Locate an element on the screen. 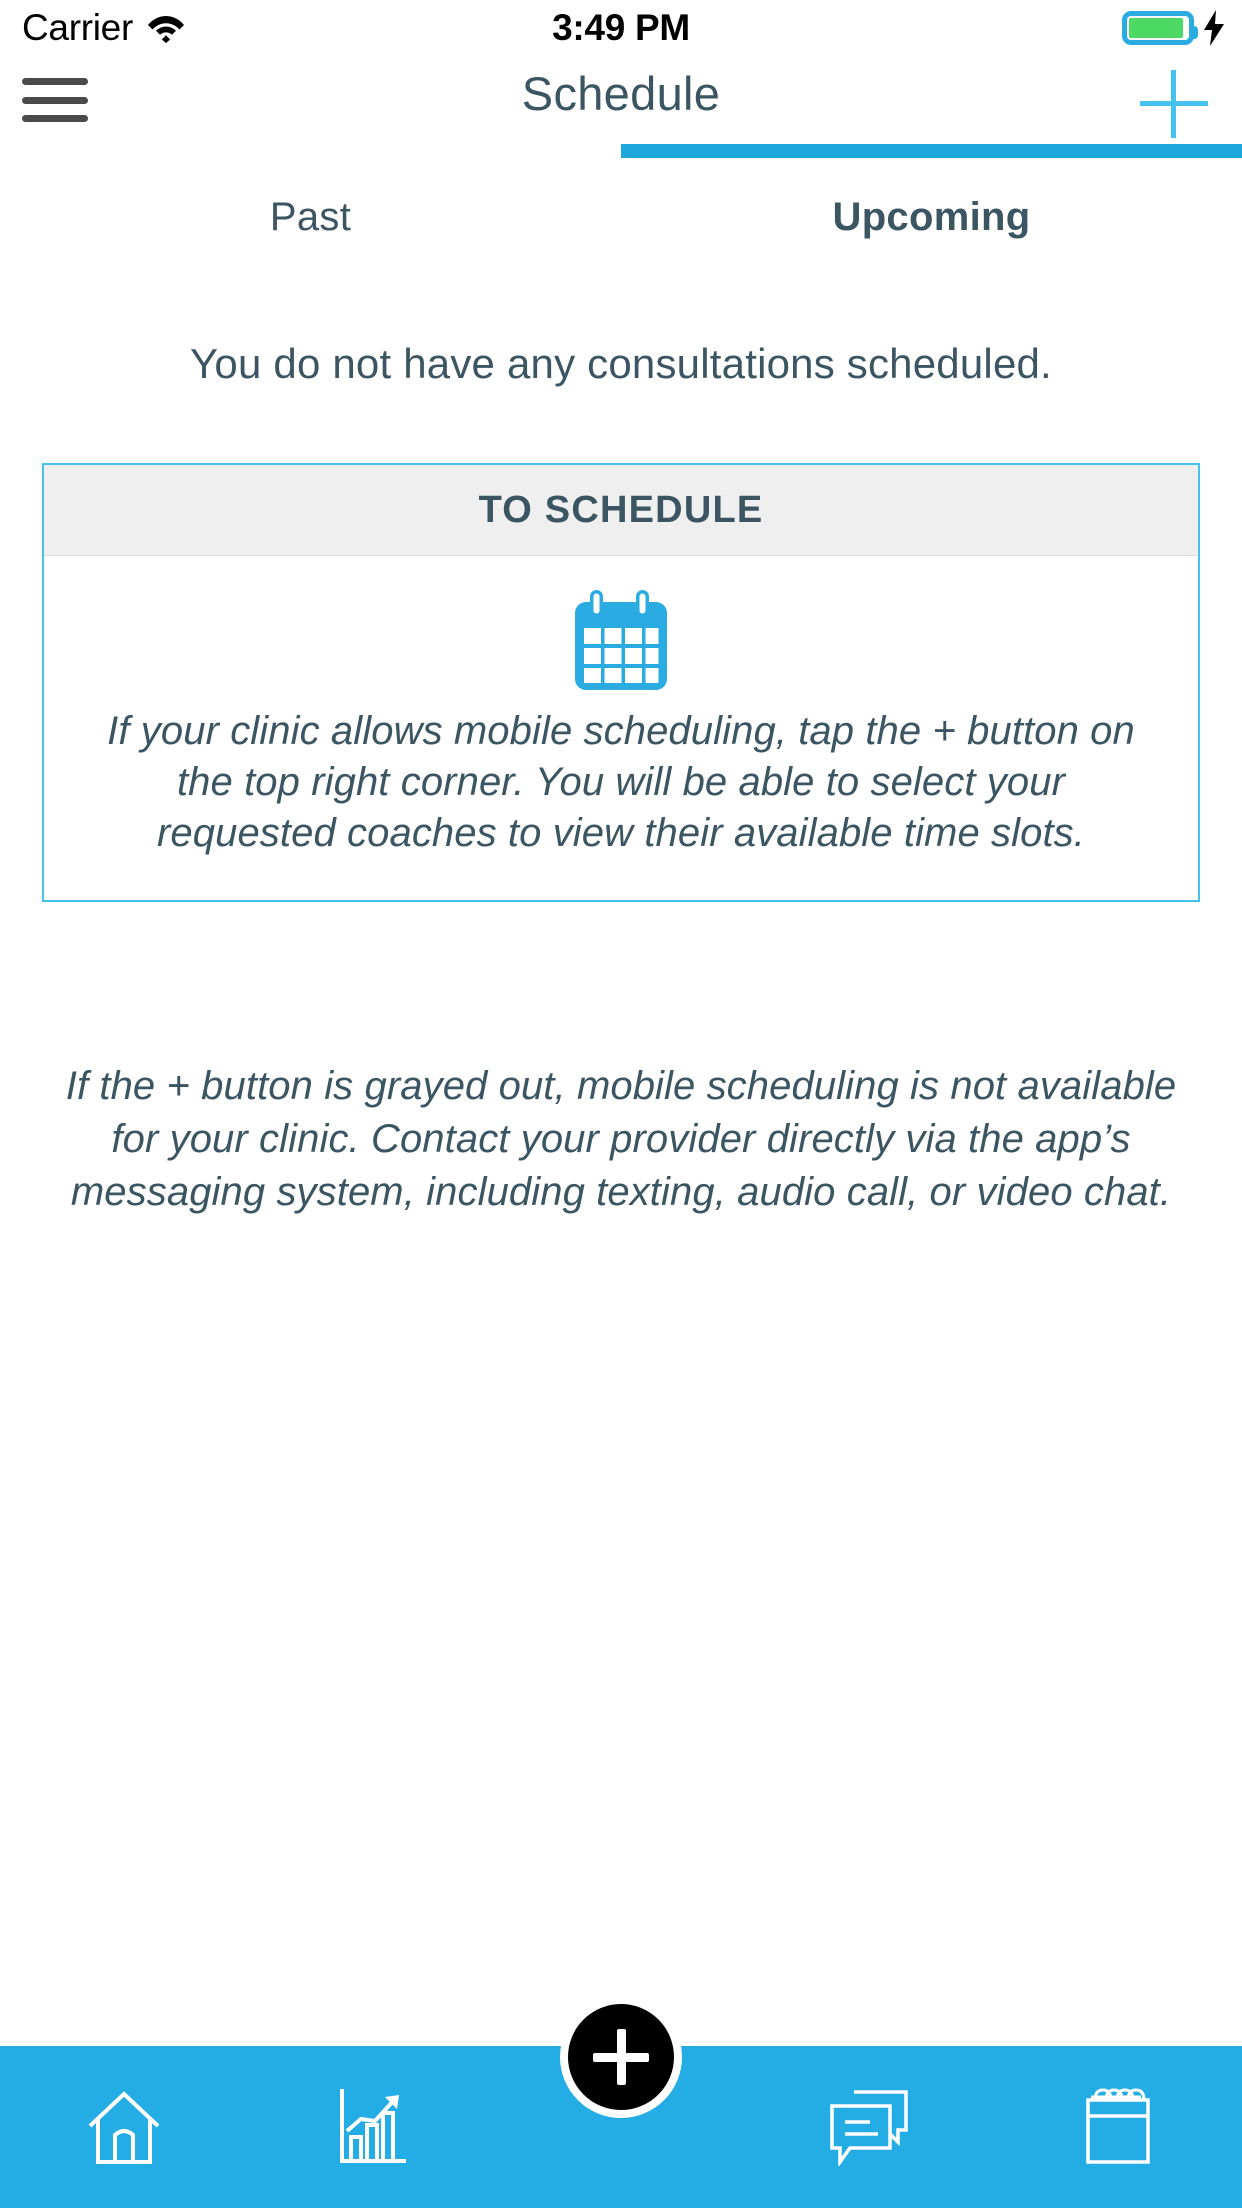  to-schedule-card-header-label: TO SCHEDULE is located at coordinates (621, 509).